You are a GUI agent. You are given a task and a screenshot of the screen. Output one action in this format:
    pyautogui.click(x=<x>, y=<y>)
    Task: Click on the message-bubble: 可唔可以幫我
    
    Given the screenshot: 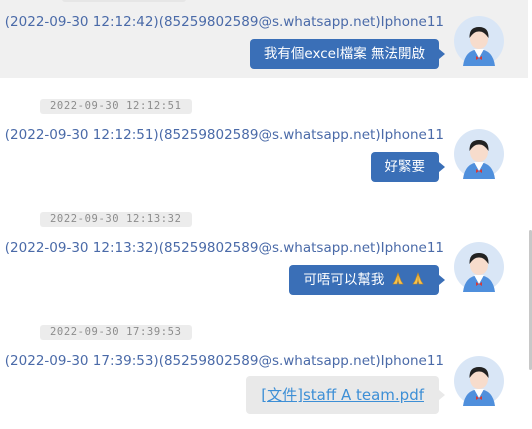 What is the action you would take?
    pyautogui.click(x=367, y=280)
    